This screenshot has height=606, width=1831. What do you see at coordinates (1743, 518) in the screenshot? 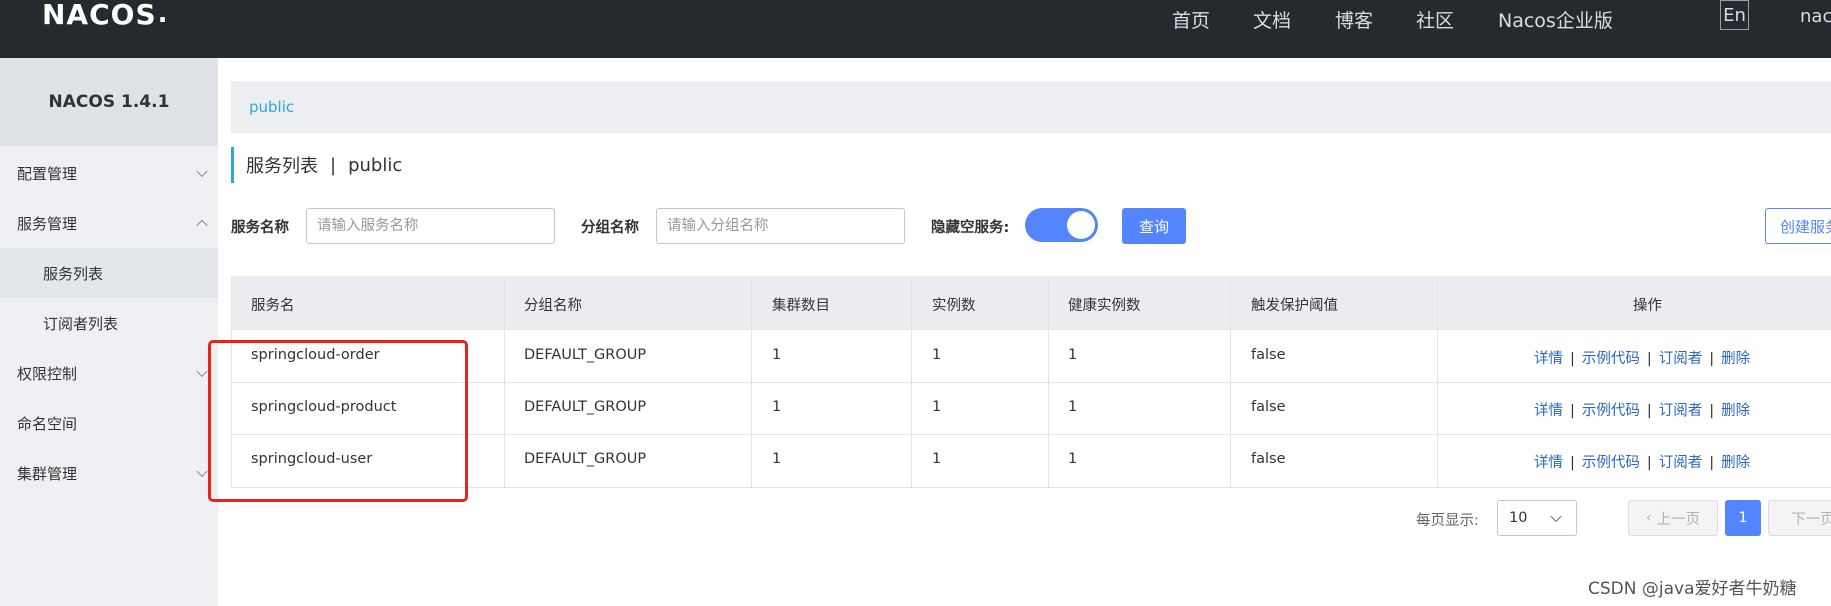
I see `page-button-current: 1` at bounding box center [1743, 518].